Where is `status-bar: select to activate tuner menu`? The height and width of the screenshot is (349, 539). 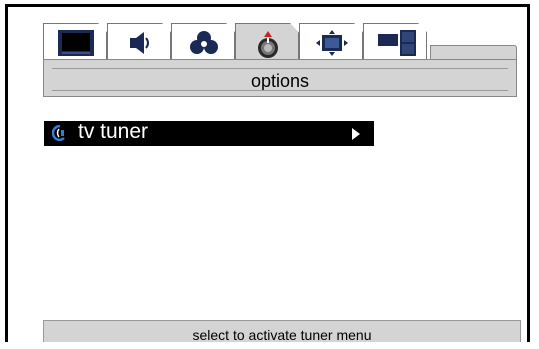 status-bar: select to activate tuner menu is located at coordinates (282, 331).